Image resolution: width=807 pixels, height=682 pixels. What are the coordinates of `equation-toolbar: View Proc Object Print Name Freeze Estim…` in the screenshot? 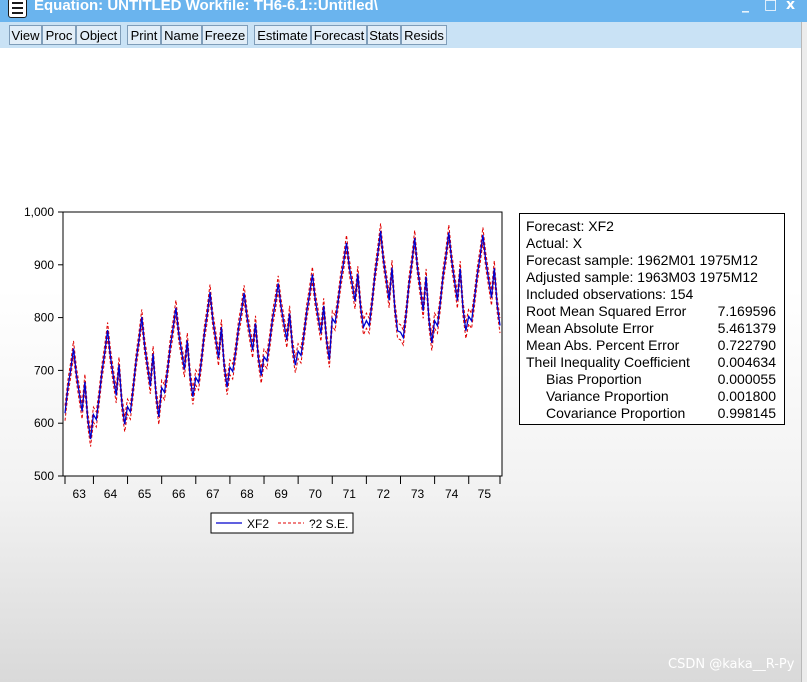 It's located at (401, 35).